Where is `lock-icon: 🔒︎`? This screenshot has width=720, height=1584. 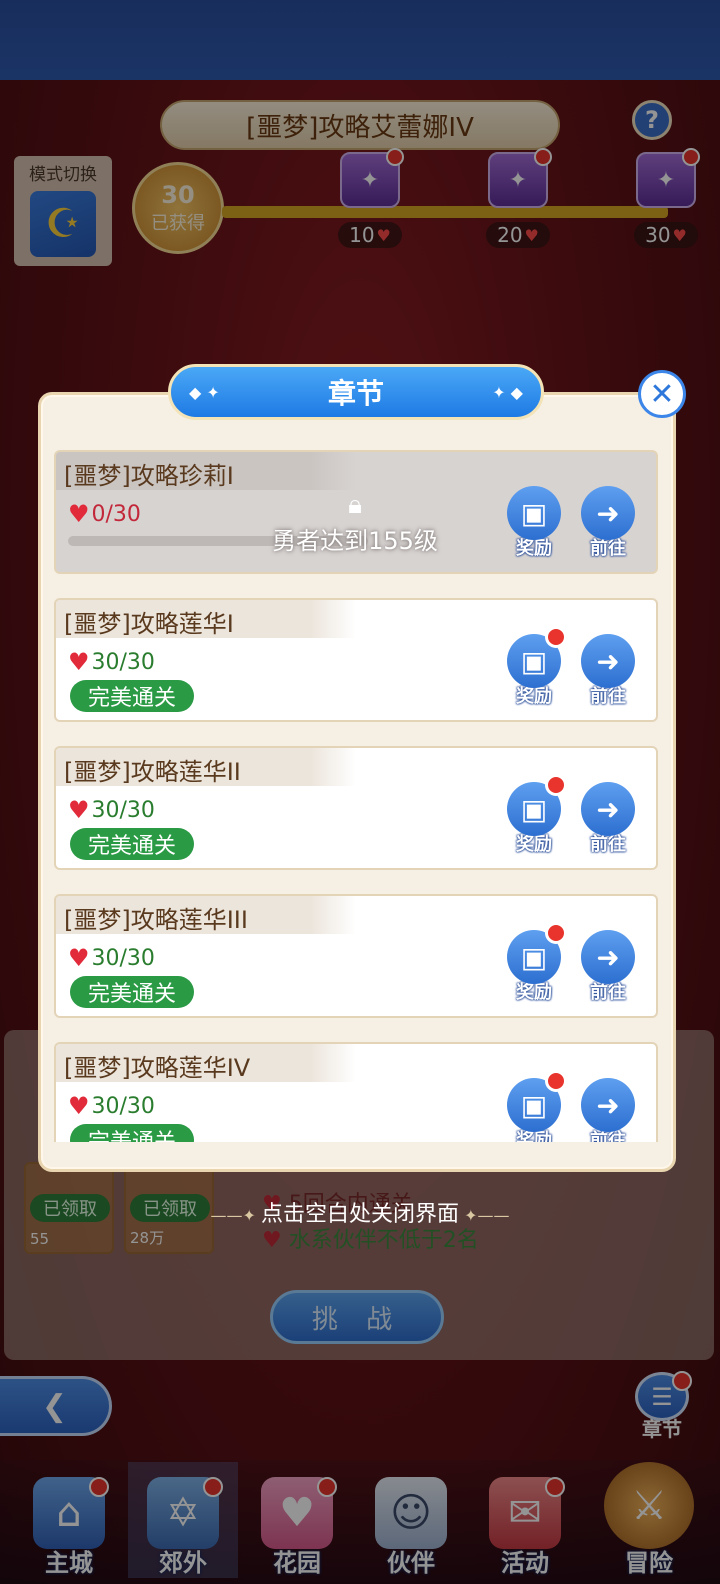
lock-icon: 🔒︎ is located at coordinates (355, 505).